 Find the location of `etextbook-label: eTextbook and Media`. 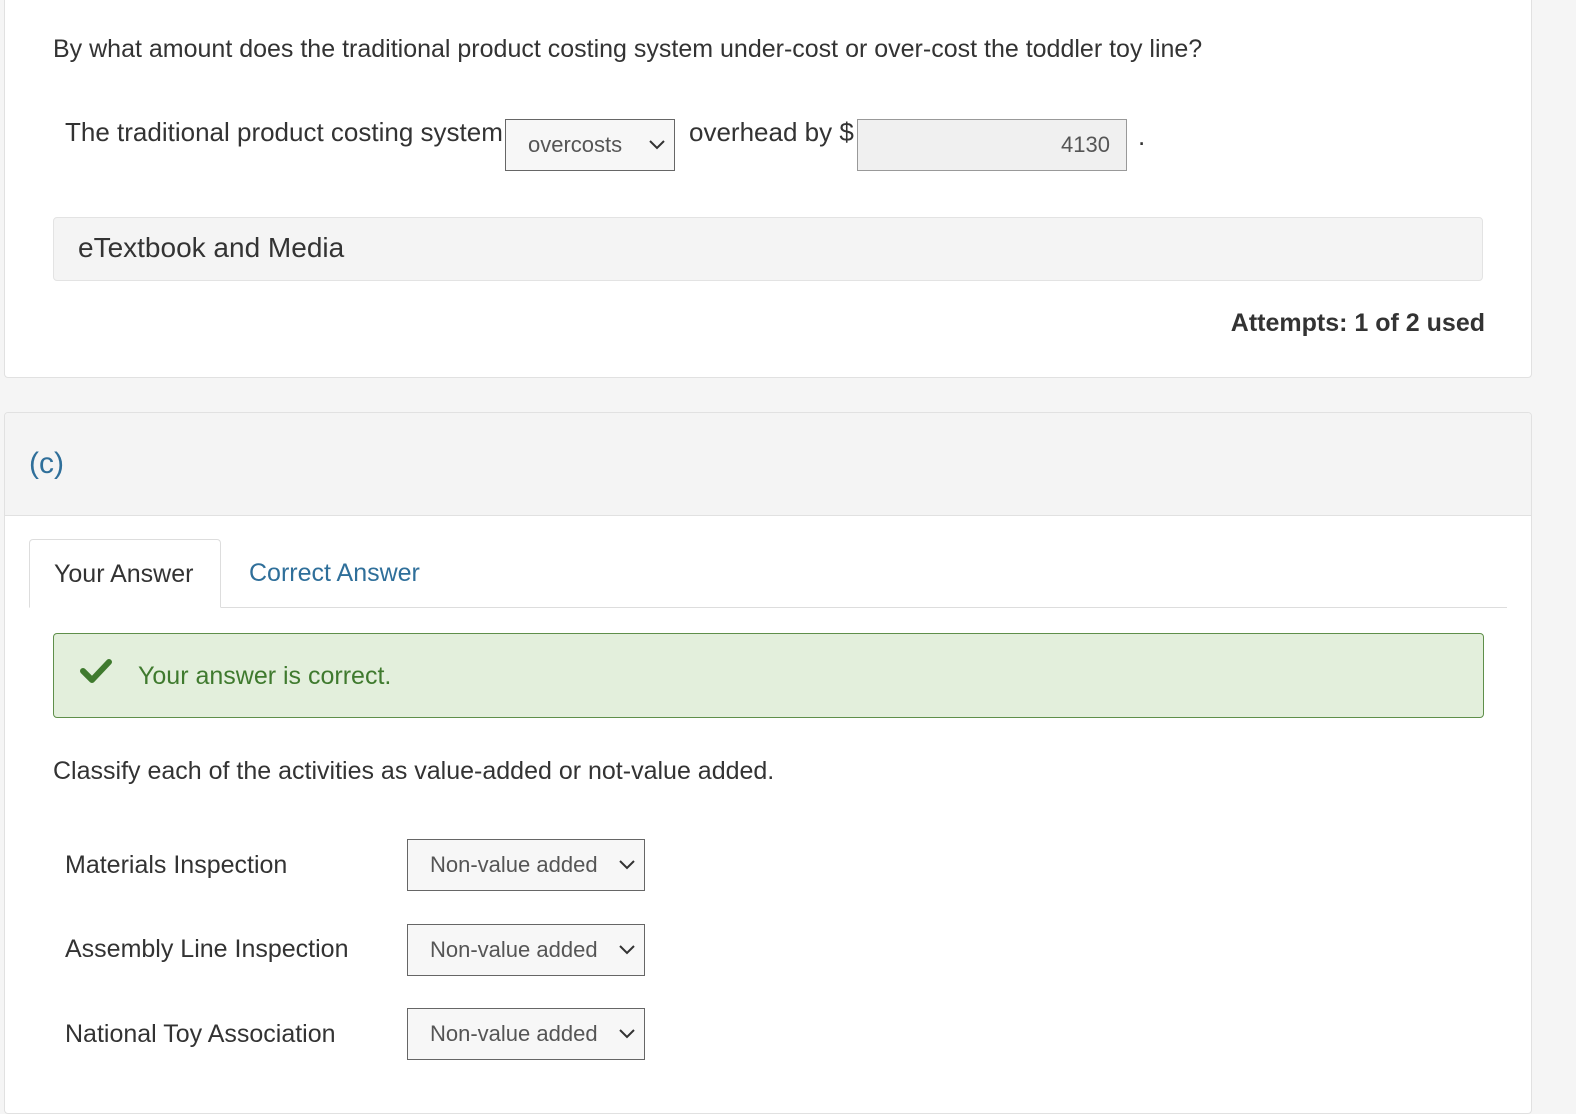

etextbook-label: eTextbook and Media is located at coordinates (211, 247).